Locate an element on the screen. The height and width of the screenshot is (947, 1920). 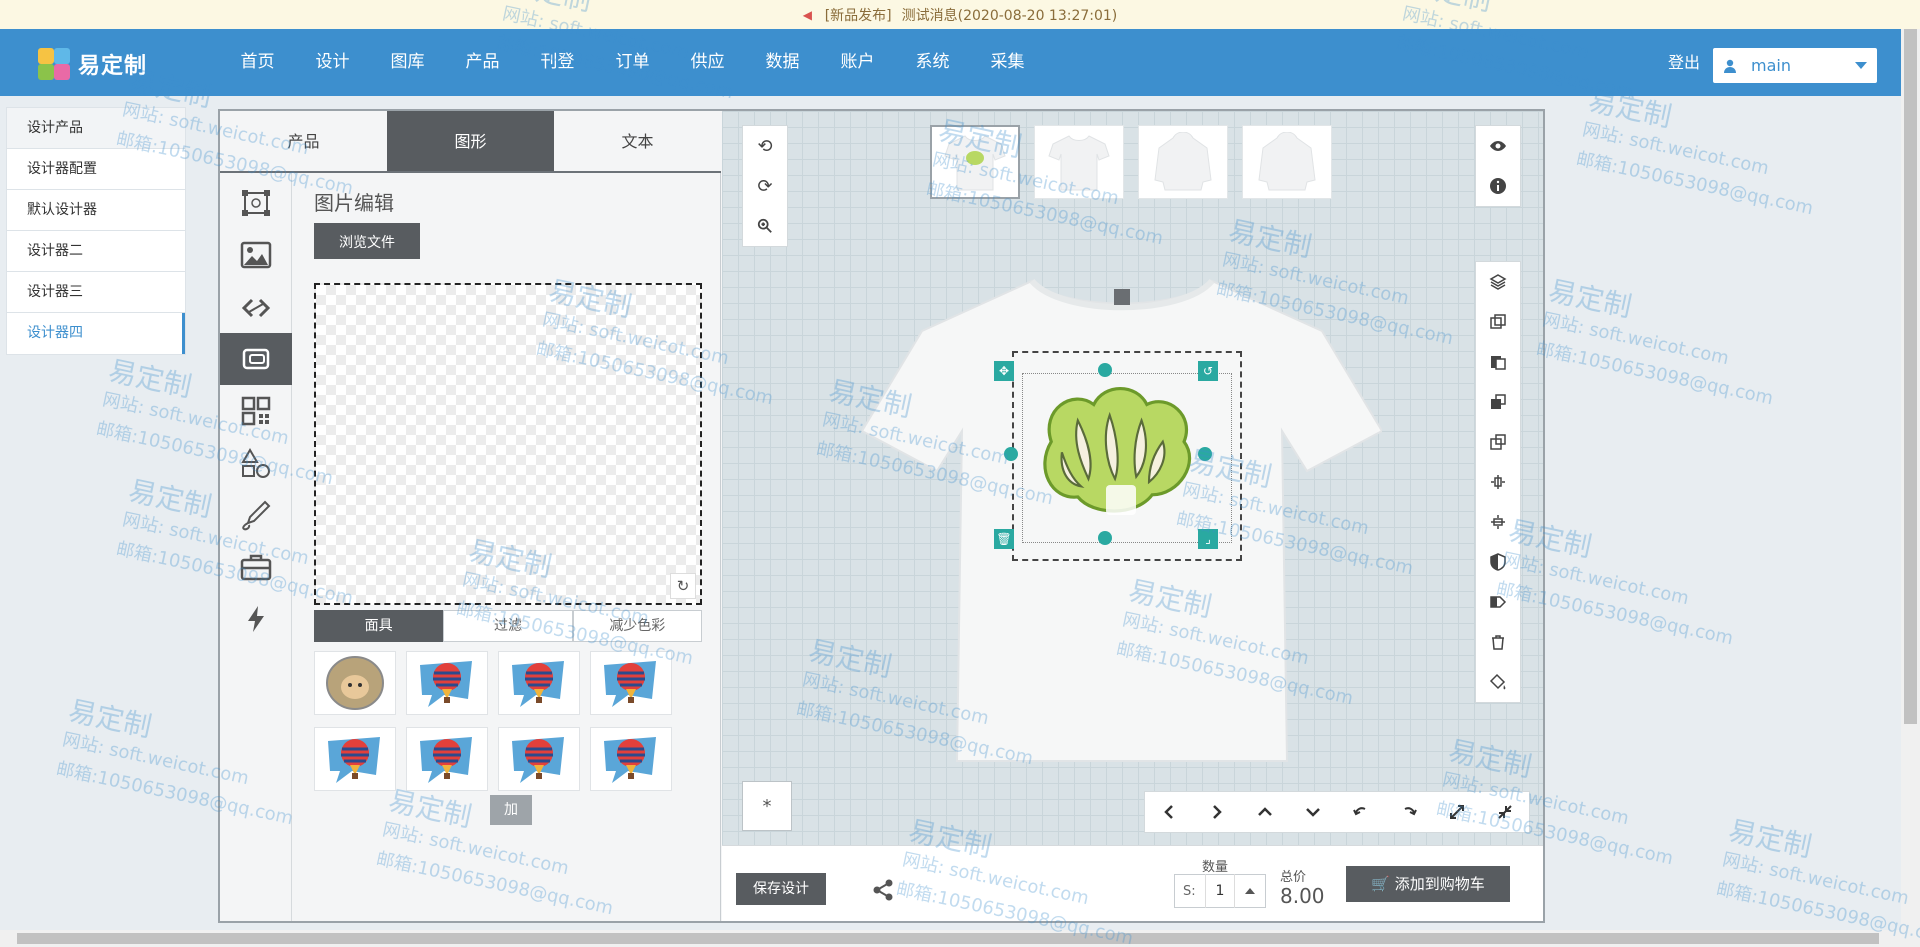
rotate-handle-icon: ↺ is located at coordinates (1208, 371).